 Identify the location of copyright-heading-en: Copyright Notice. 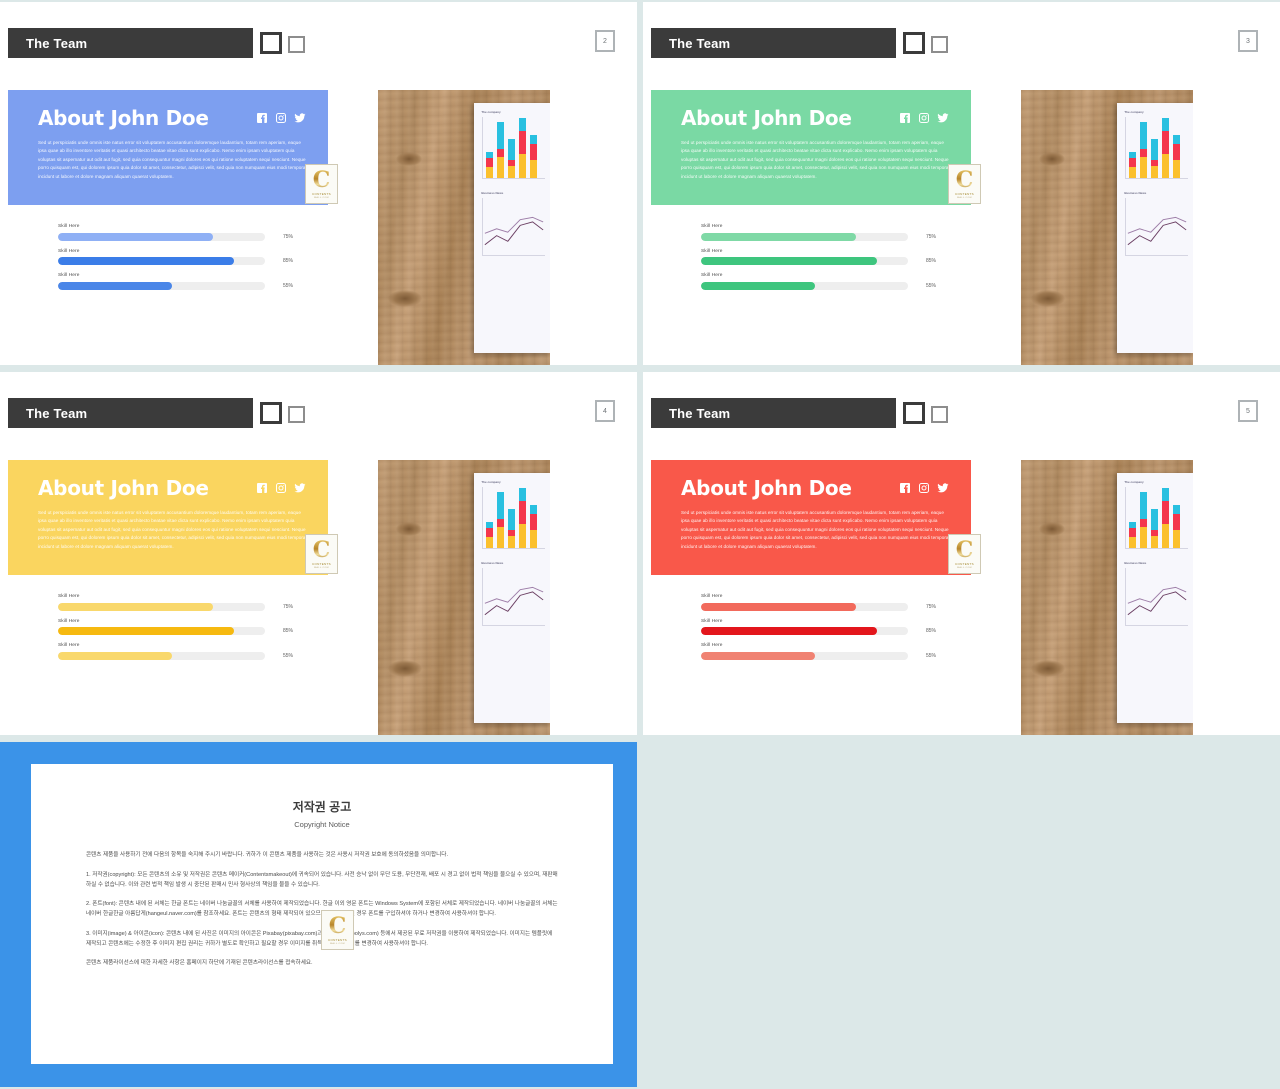
(322, 824).